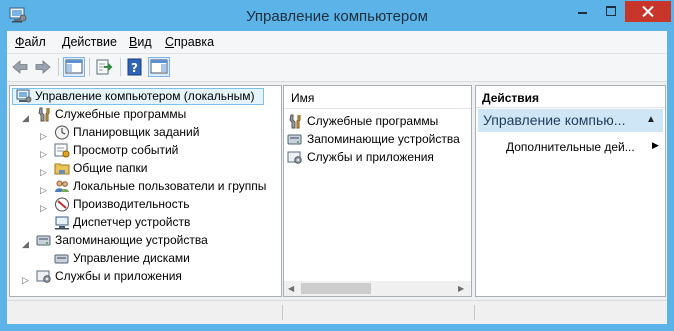 The image size is (674, 331). Describe the element at coordinates (582, 11) in the screenshot. I see `minimize-button` at that location.